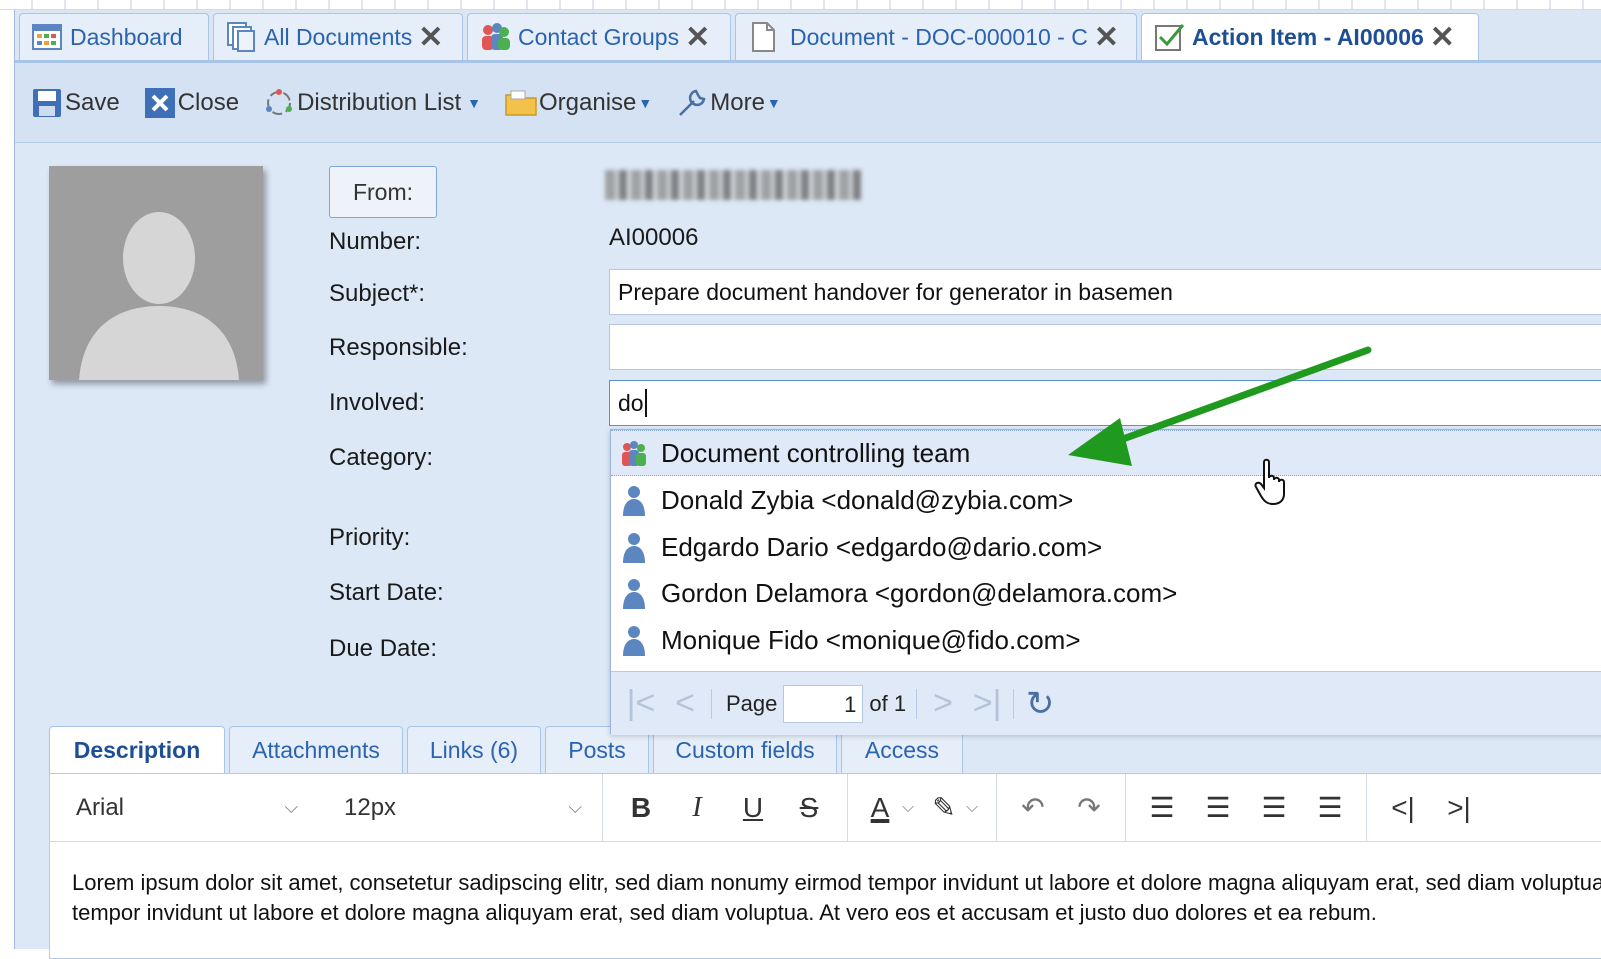  What do you see at coordinates (752, 703) in the screenshot?
I see `page-label: Page` at bounding box center [752, 703].